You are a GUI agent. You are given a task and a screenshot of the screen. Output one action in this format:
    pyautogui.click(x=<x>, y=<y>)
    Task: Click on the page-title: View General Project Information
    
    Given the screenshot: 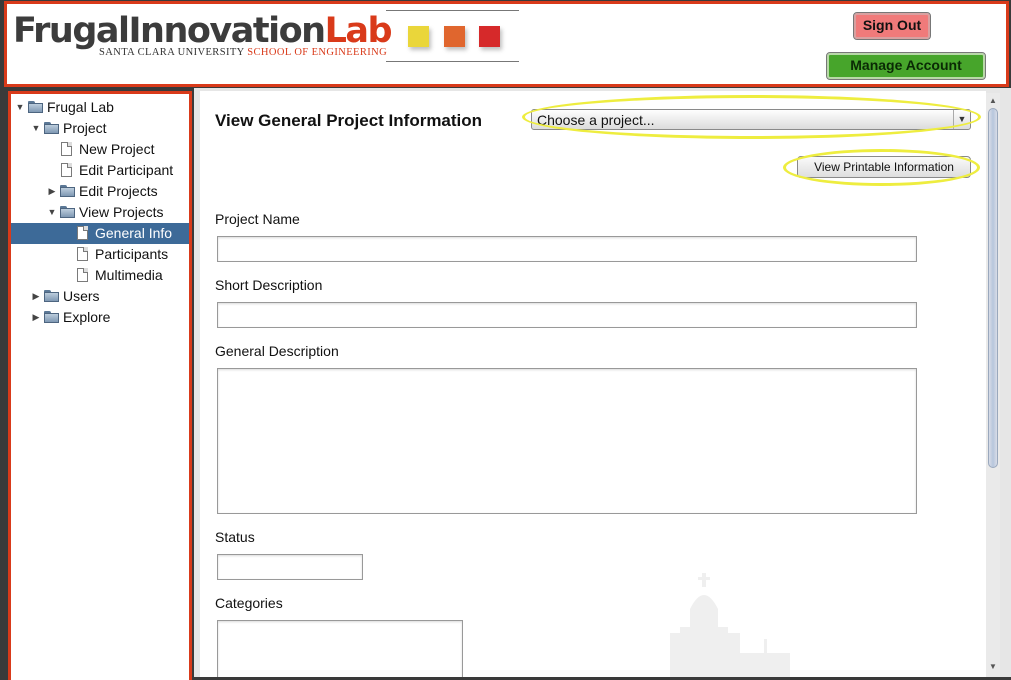 What is the action you would take?
    pyautogui.click(x=349, y=120)
    